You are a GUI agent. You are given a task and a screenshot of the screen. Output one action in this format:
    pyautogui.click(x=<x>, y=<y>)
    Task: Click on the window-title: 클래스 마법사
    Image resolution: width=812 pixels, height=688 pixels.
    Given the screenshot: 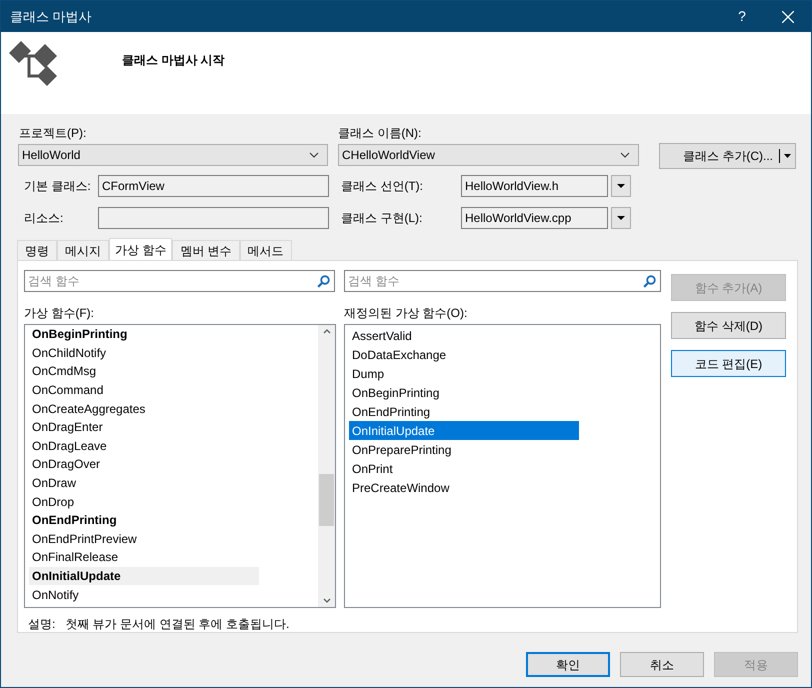 What is the action you would take?
    pyautogui.click(x=50, y=17)
    